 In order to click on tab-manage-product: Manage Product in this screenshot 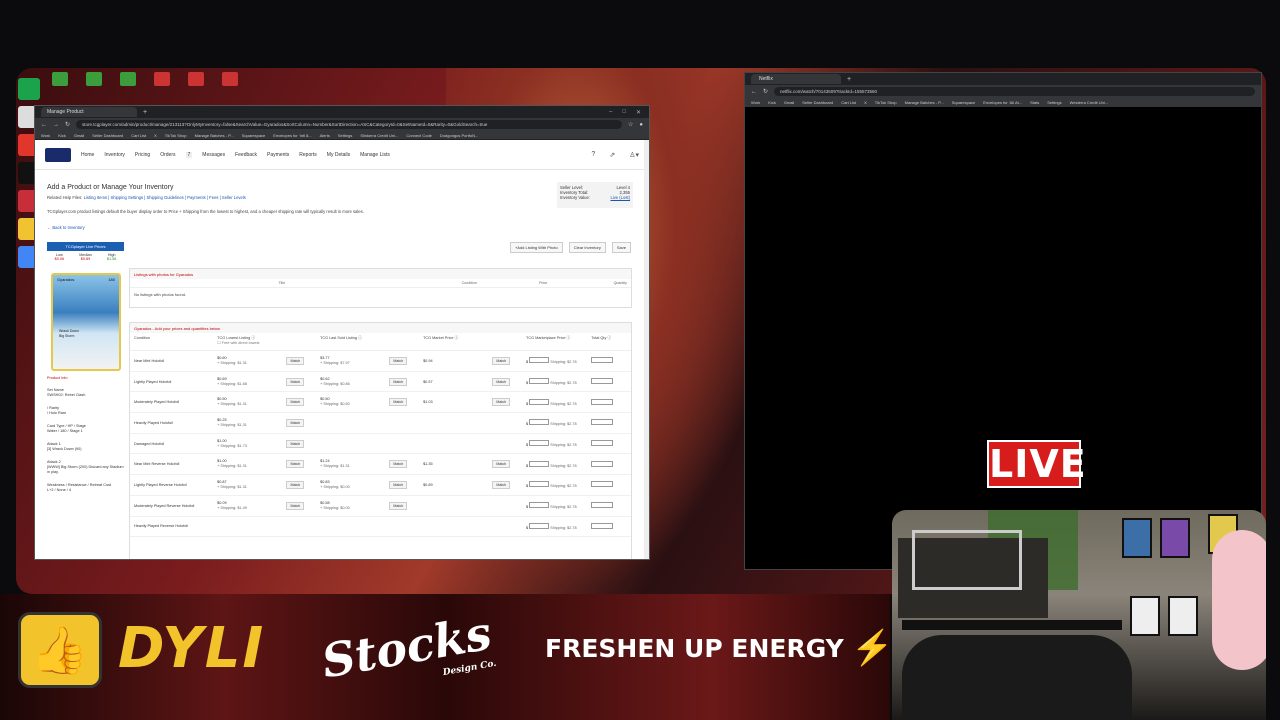, I will do `click(89, 112)`.